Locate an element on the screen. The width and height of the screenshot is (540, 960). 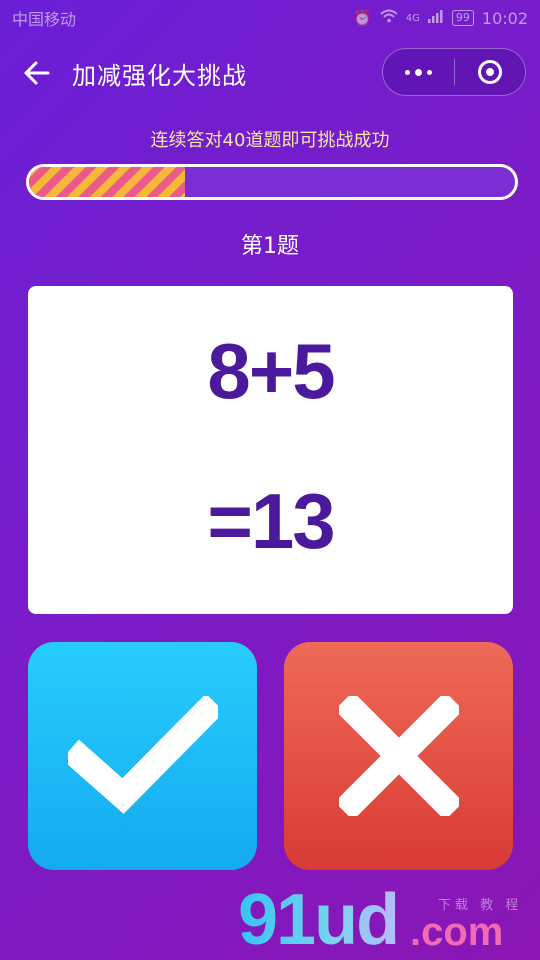
checkmark-icon is located at coordinates (142, 755).